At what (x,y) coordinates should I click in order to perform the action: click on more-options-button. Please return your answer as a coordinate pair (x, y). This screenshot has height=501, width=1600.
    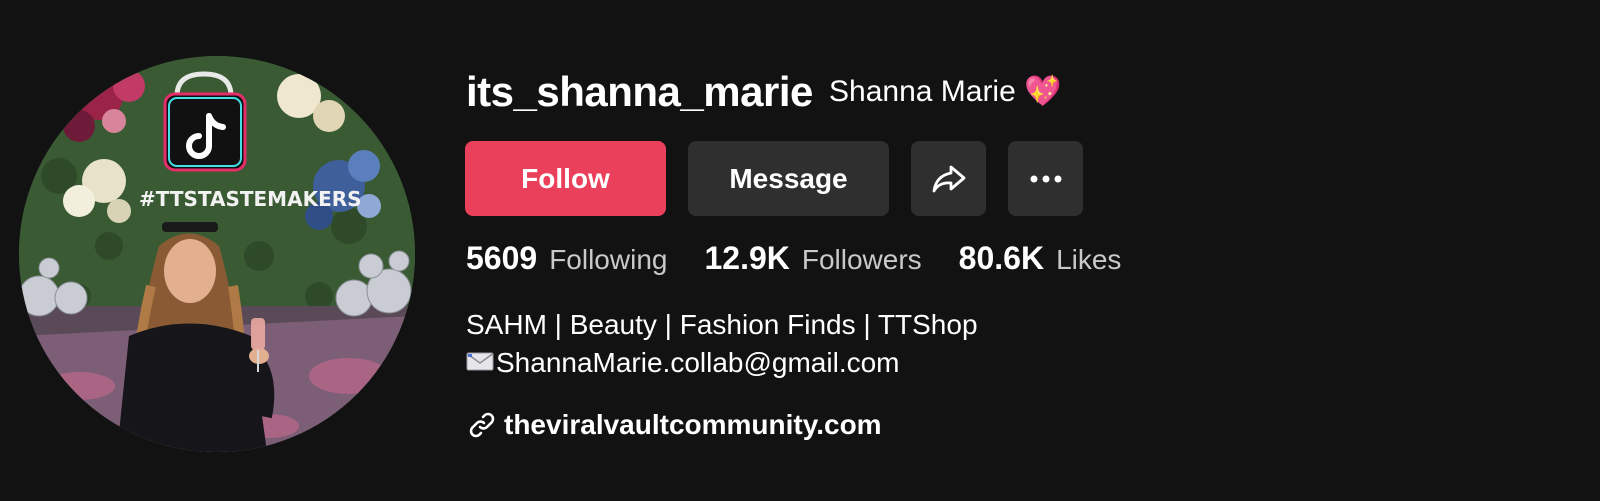
    Looking at the image, I should click on (1045, 178).